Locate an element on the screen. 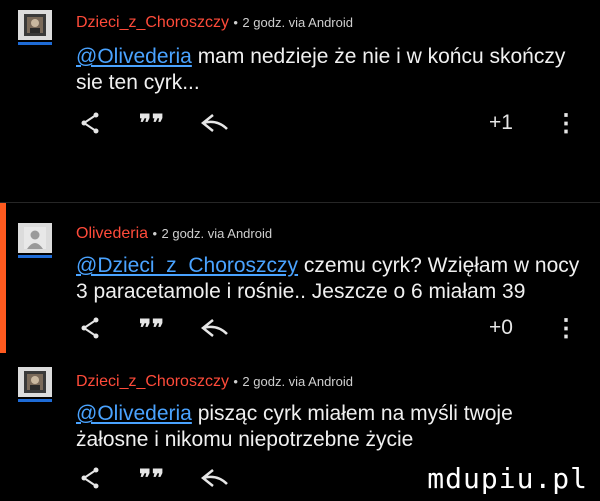 The image size is (600, 501). vote-count: +0 is located at coordinates (501, 328).